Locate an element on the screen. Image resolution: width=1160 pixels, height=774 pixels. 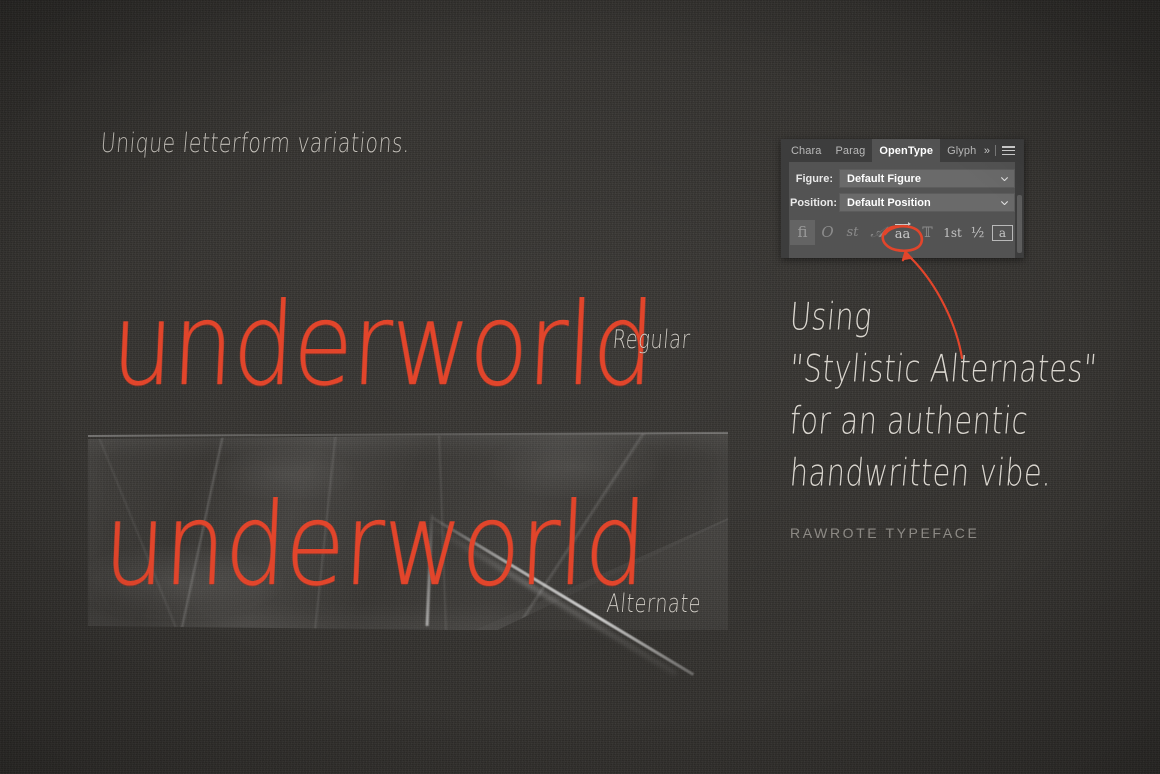
tab-paragraph: Parag is located at coordinates (850, 150).